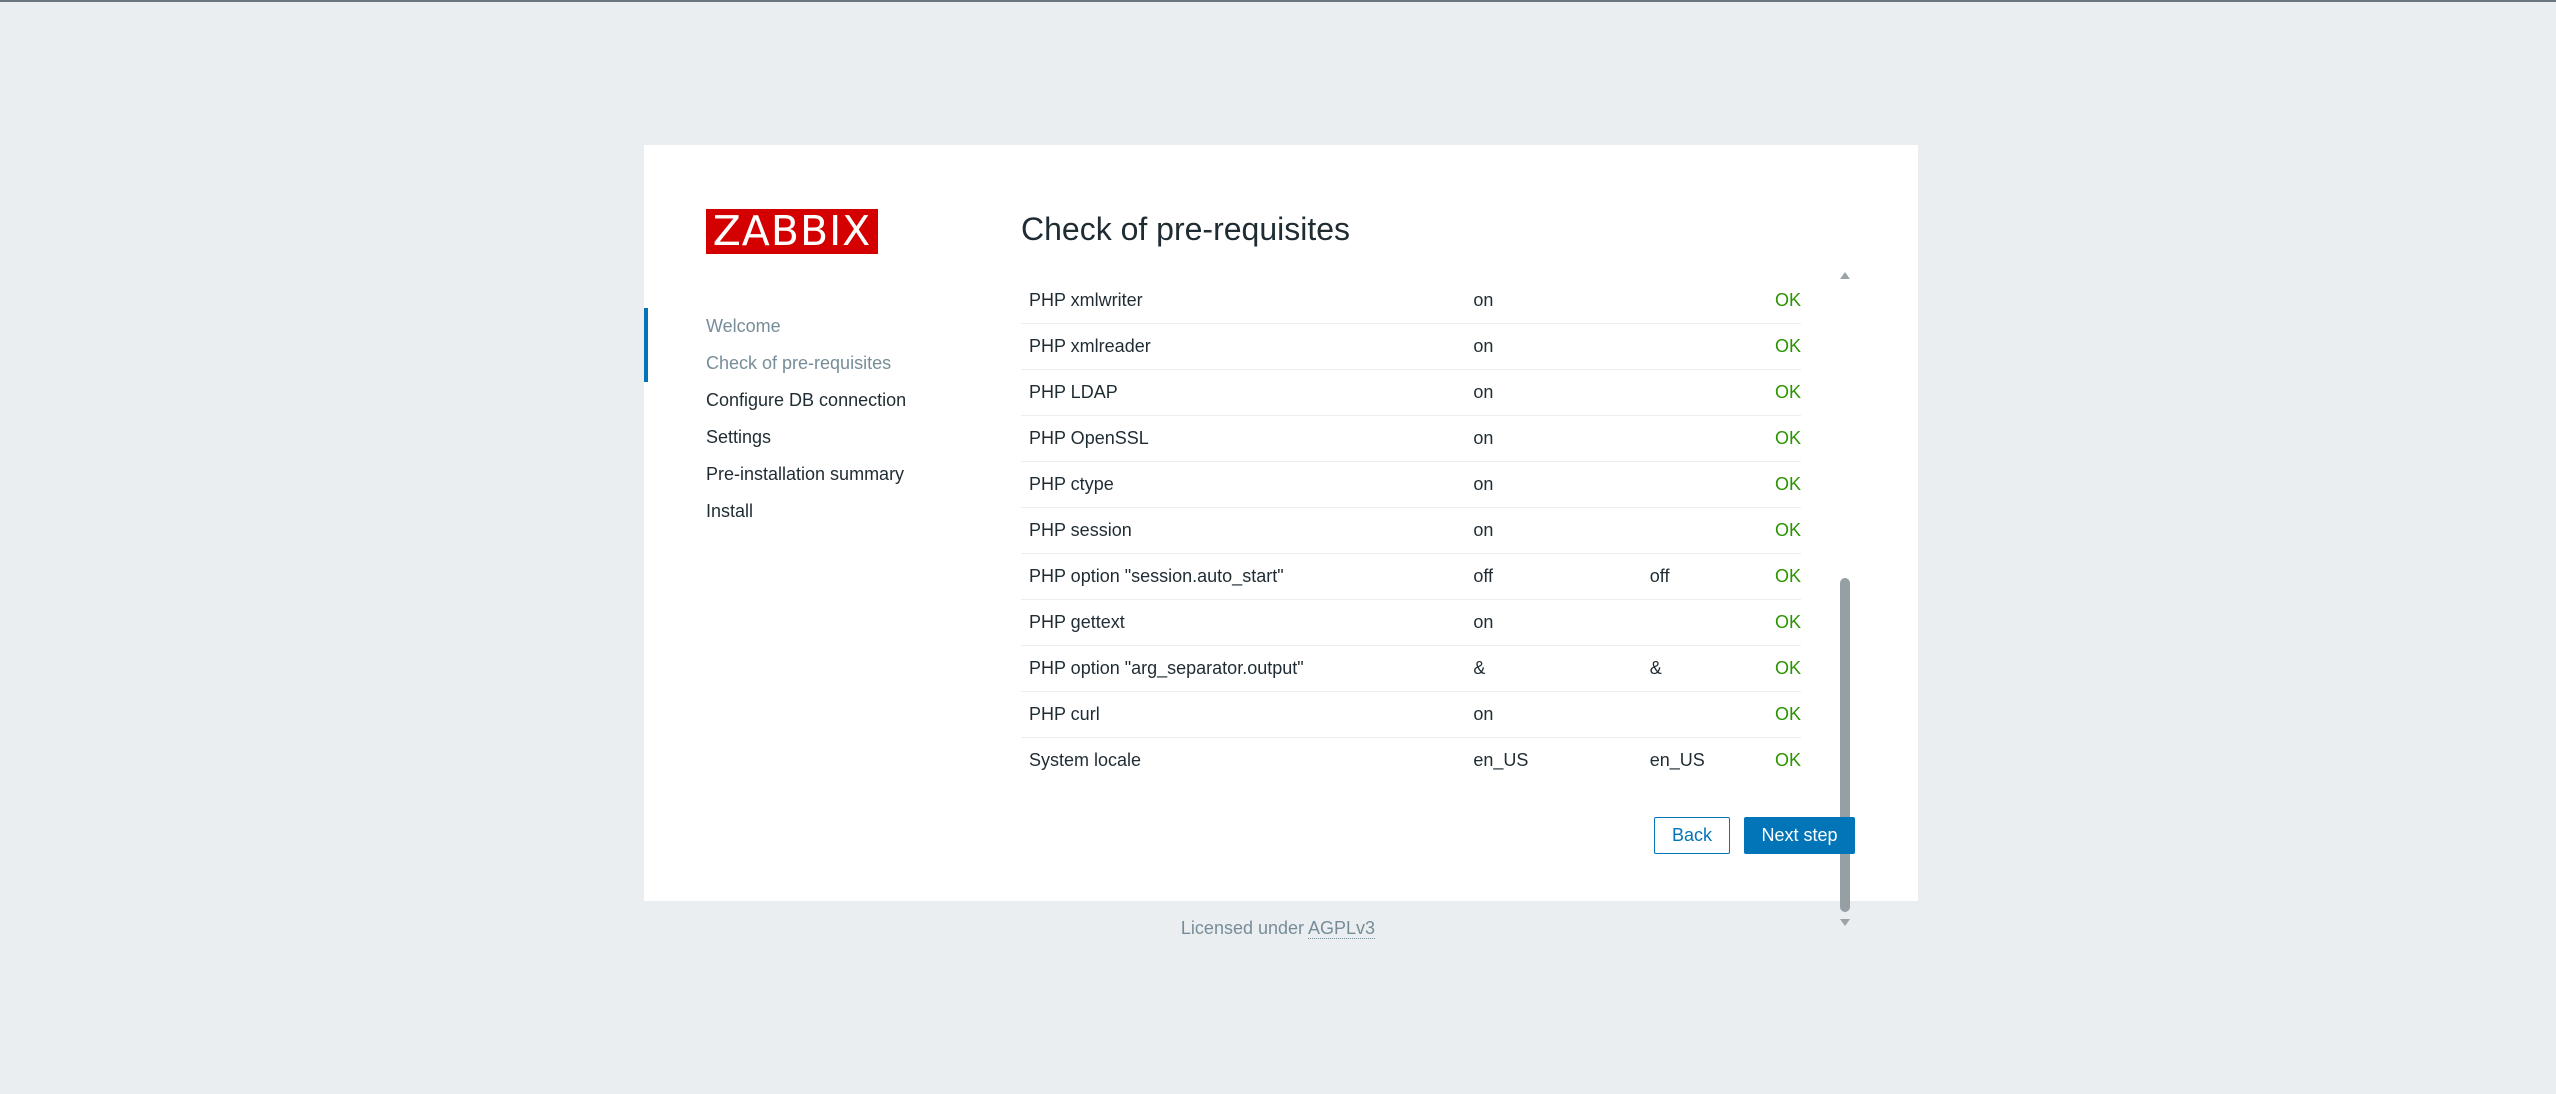 The width and height of the screenshot is (2556, 1094). I want to click on requirement-name: System locale, so click(1085, 760).